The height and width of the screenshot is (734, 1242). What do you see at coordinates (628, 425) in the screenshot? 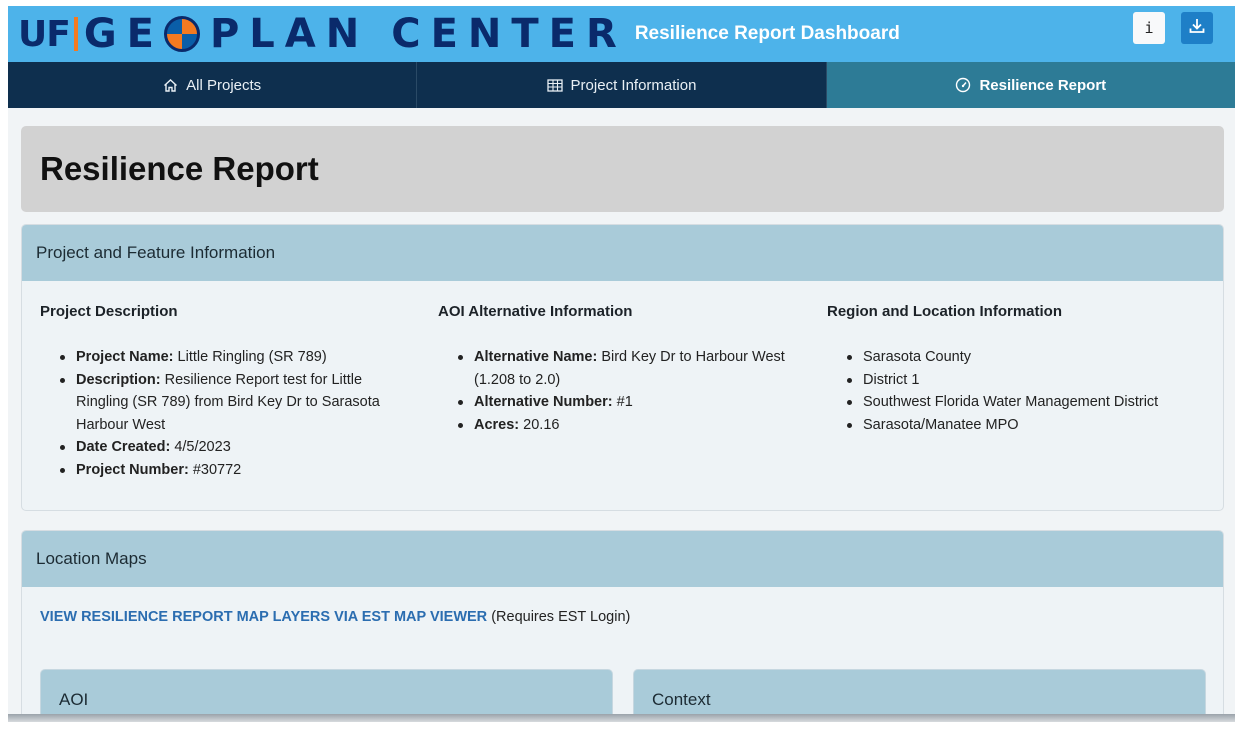
I see `list-item: Acres: 20.16` at bounding box center [628, 425].